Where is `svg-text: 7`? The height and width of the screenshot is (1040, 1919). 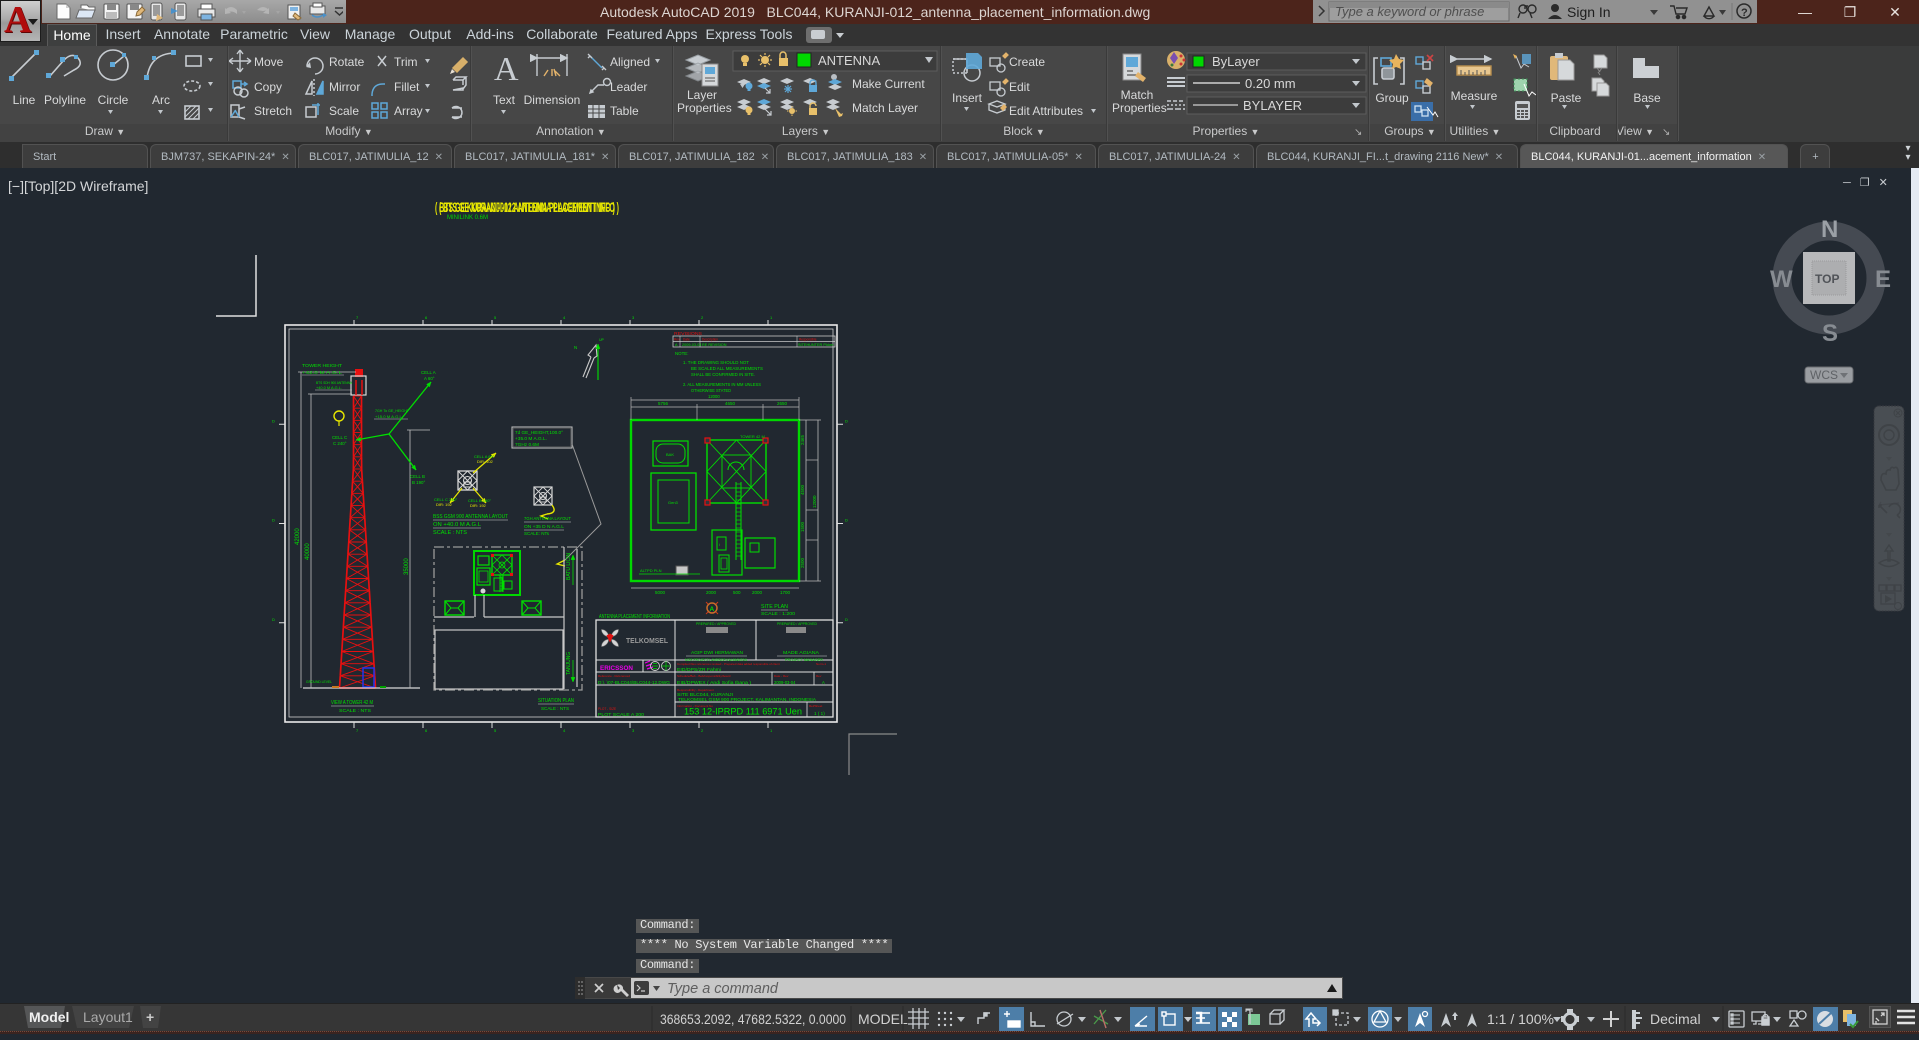
svg-text: 7 is located at coordinates (357, 317).